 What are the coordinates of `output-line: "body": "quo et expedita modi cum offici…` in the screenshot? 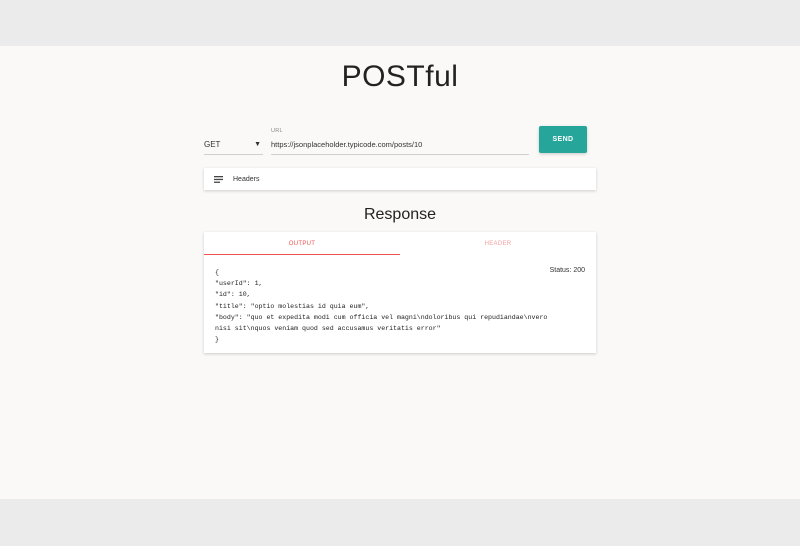 It's located at (381, 317).